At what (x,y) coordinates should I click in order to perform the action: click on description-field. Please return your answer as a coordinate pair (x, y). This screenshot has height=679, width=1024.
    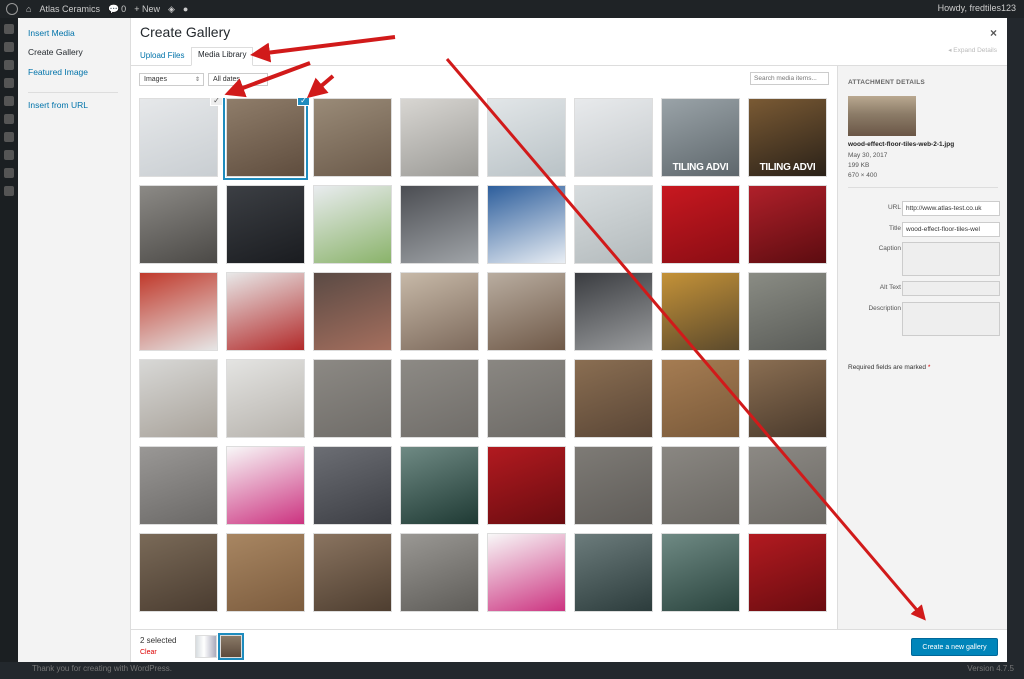
    Looking at the image, I should click on (951, 319).